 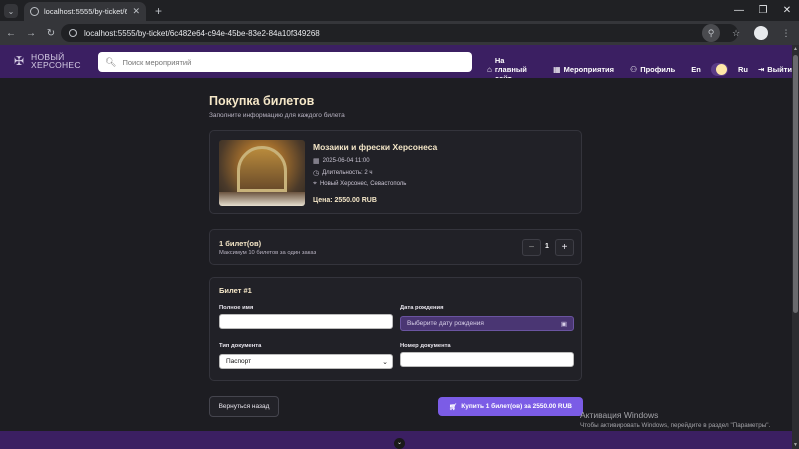 I want to click on search-input, so click(x=282, y=62).